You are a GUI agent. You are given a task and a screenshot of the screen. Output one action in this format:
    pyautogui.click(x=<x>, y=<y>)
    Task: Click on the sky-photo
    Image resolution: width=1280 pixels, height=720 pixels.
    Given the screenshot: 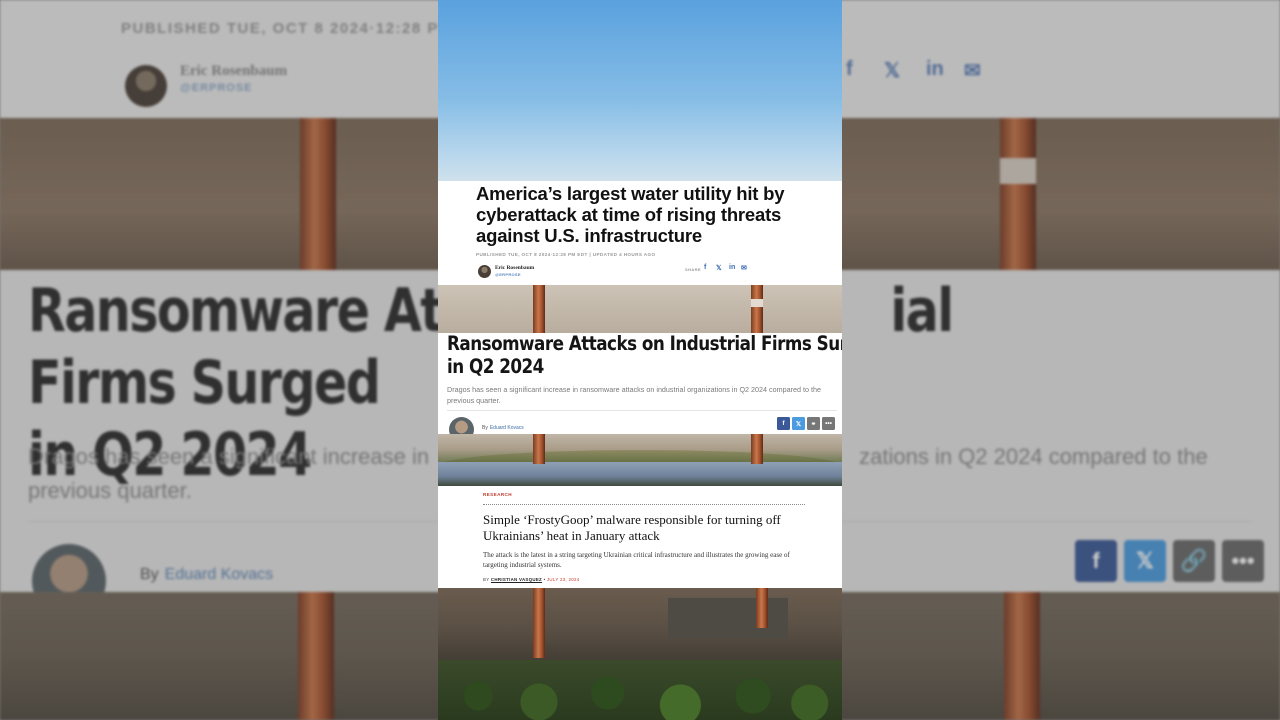 What is the action you would take?
    pyautogui.click(x=640, y=90)
    